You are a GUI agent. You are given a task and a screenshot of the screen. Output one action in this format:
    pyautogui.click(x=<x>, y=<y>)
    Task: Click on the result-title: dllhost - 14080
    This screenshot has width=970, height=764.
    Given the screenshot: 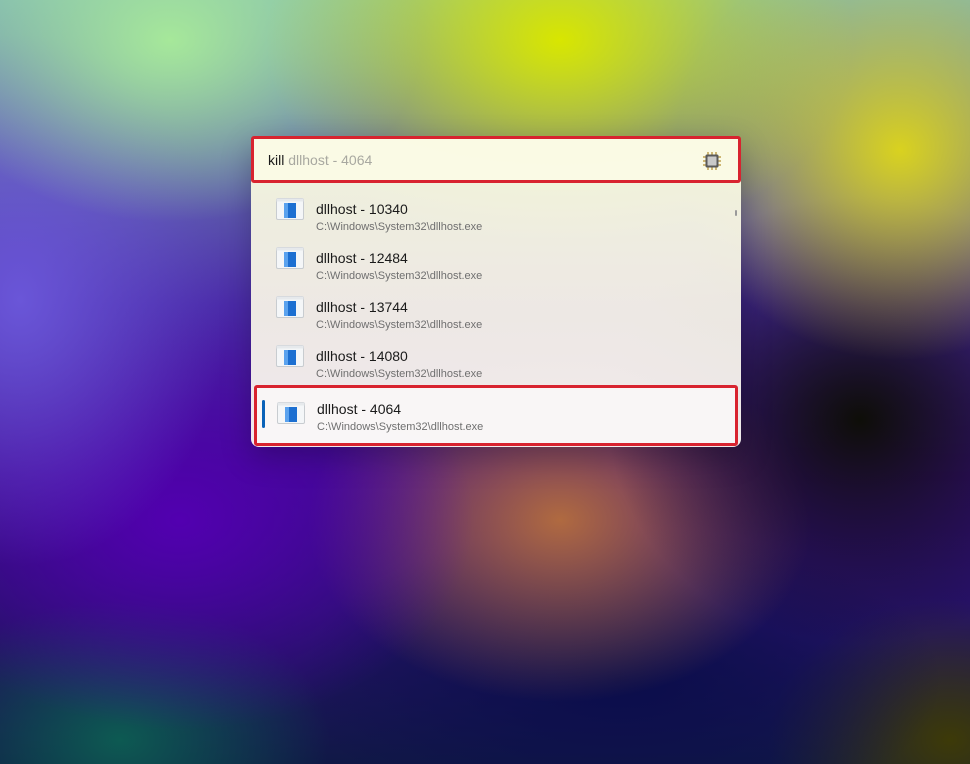 What is the action you would take?
    pyautogui.click(x=362, y=356)
    